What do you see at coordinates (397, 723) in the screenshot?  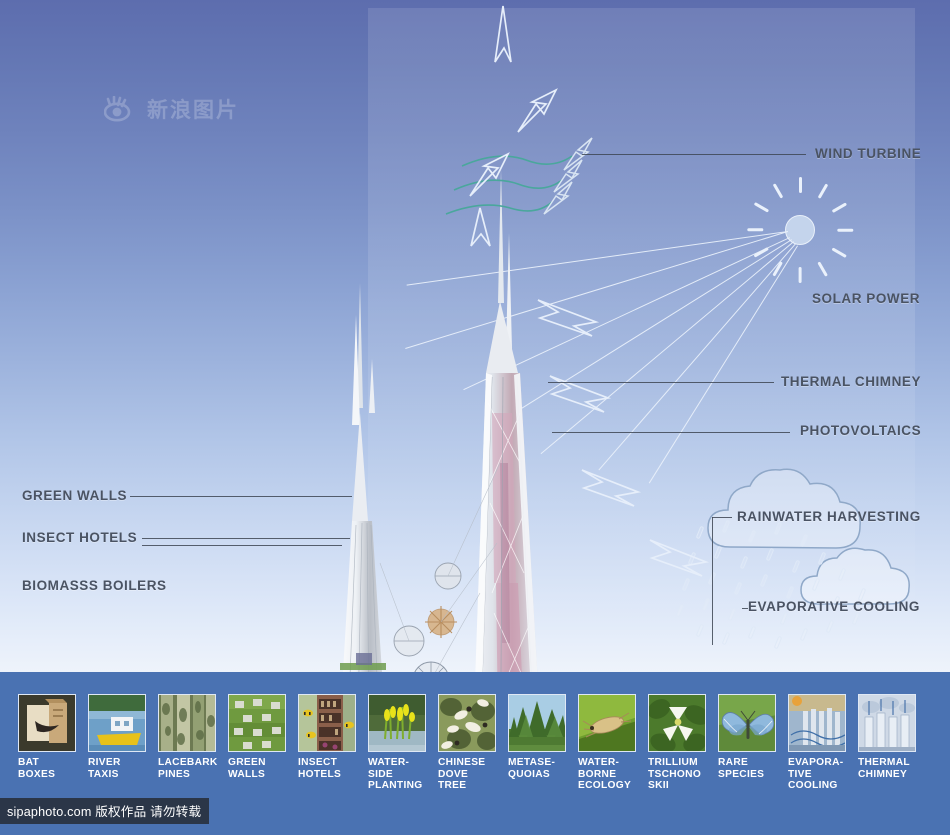 I see `waterside-planting-photo` at bounding box center [397, 723].